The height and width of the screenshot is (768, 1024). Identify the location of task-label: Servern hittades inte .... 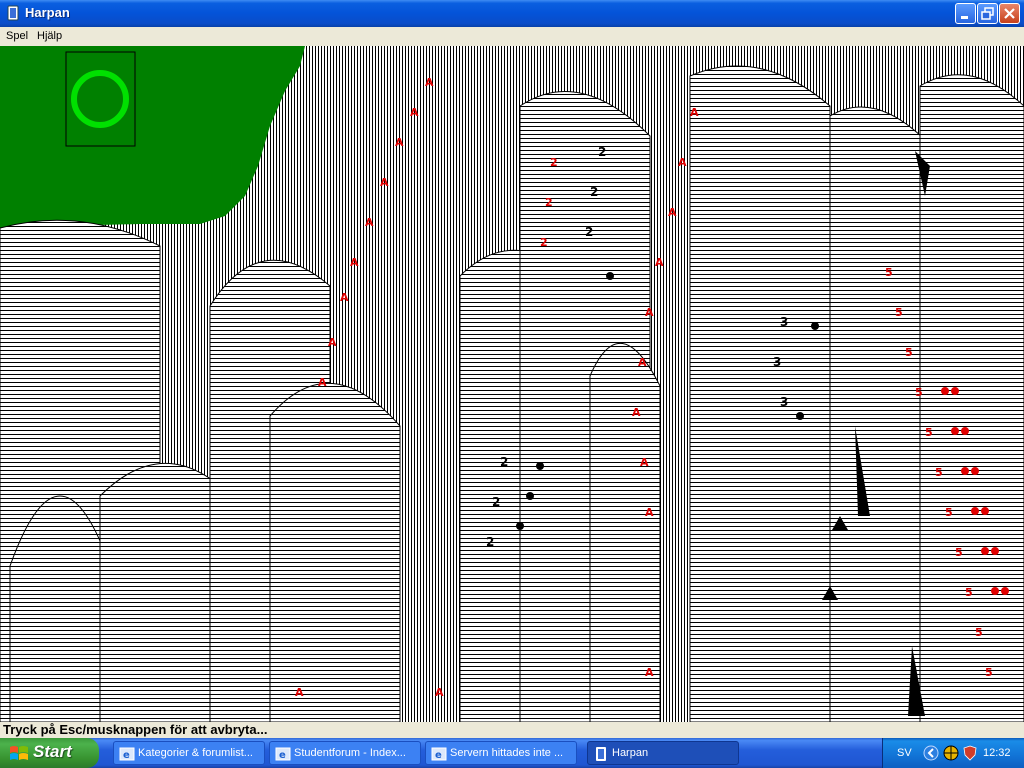
(507, 753).